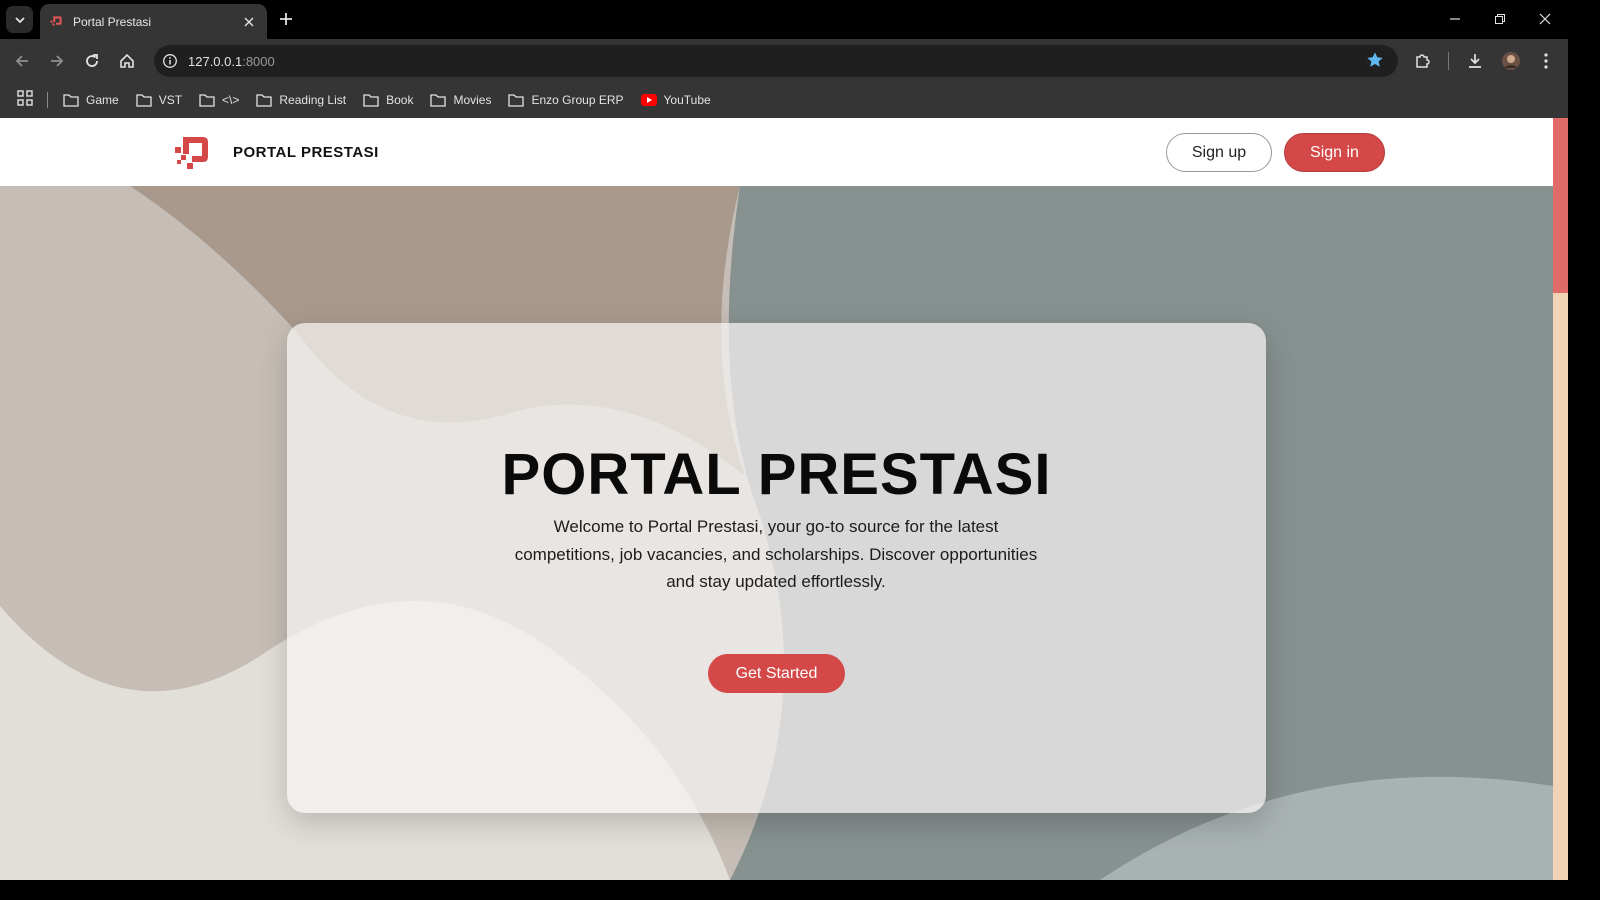 This screenshot has height=900, width=1600. Describe the element at coordinates (1219, 152) in the screenshot. I see `sign-up-button: Sign up` at that location.